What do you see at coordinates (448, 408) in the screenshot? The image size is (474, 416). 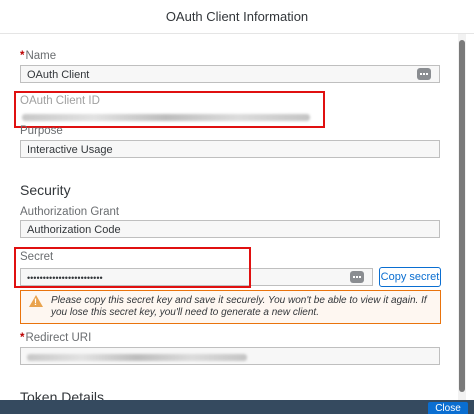 I see `close-button: Close` at bounding box center [448, 408].